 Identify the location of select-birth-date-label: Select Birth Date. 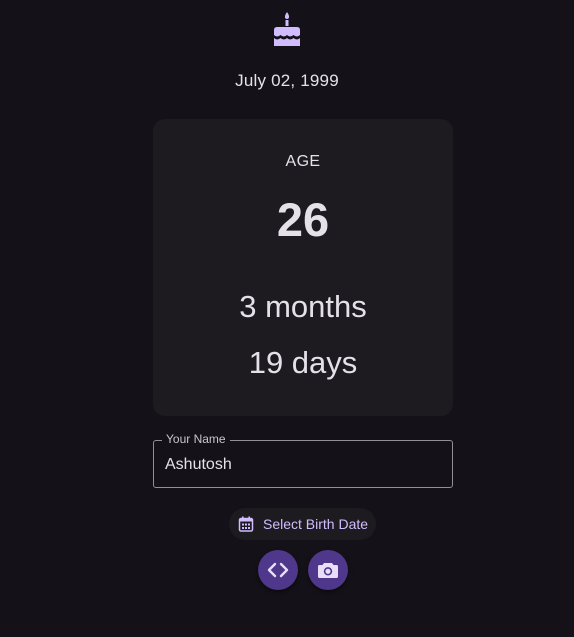
(316, 524).